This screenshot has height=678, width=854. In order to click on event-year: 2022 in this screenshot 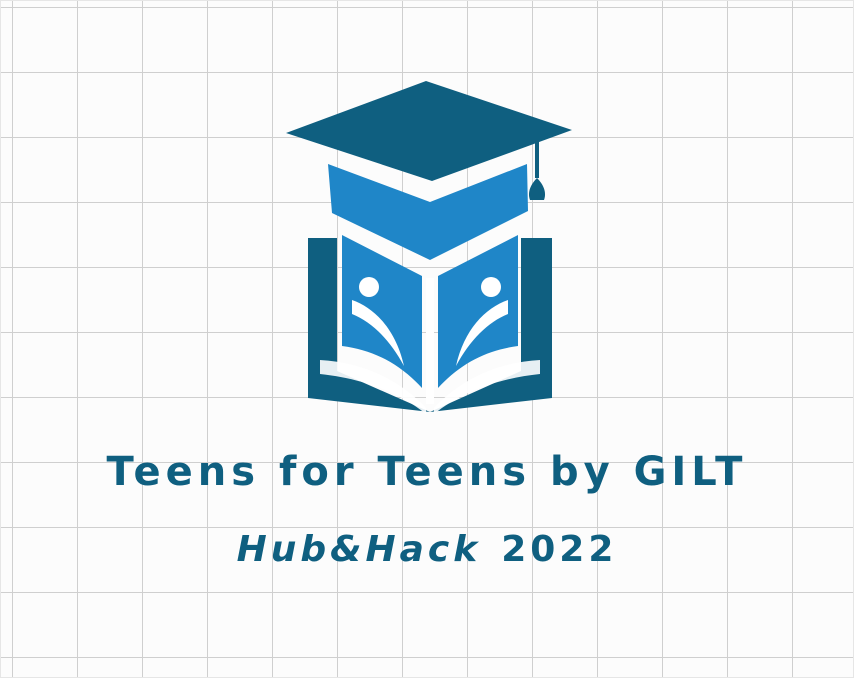, I will do `click(559, 549)`.